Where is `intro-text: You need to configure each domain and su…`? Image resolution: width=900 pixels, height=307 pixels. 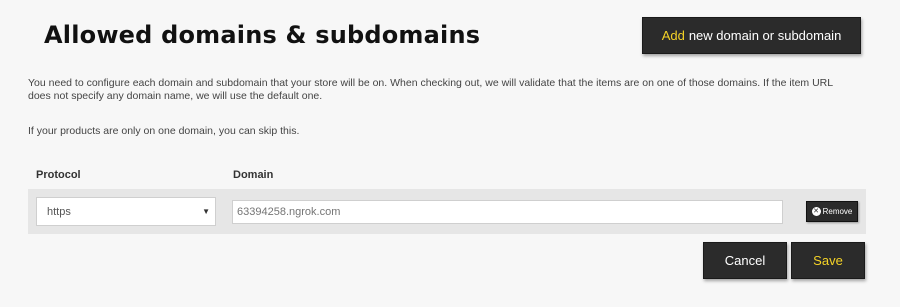
intro-text: You need to configure each domain and su… is located at coordinates (430, 89).